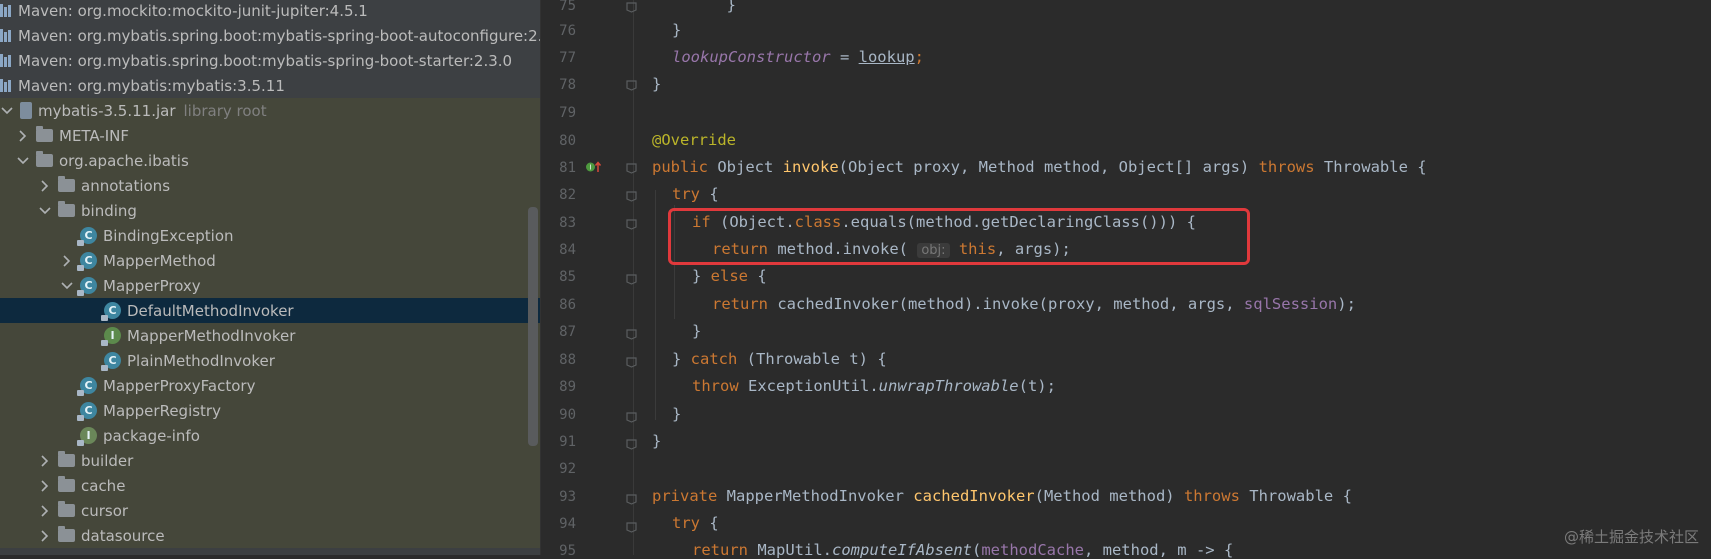 The height and width of the screenshot is (559, 1711). Describe the element at coordinates (798, 57) in the screenshot. I see `code-line: lookupConstructor = lookup;` at that location.